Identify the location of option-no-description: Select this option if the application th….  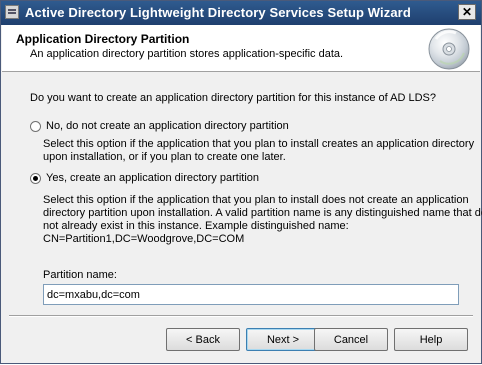
(258, 151).